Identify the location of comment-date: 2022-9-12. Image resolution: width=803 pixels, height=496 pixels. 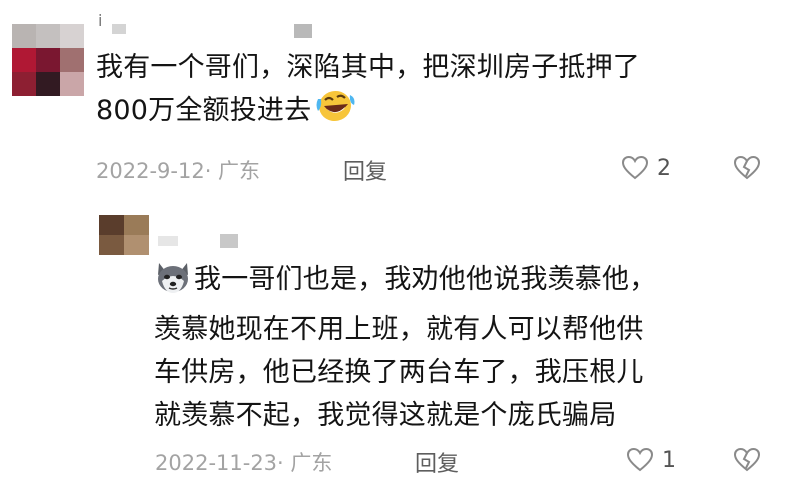
(150, 171).